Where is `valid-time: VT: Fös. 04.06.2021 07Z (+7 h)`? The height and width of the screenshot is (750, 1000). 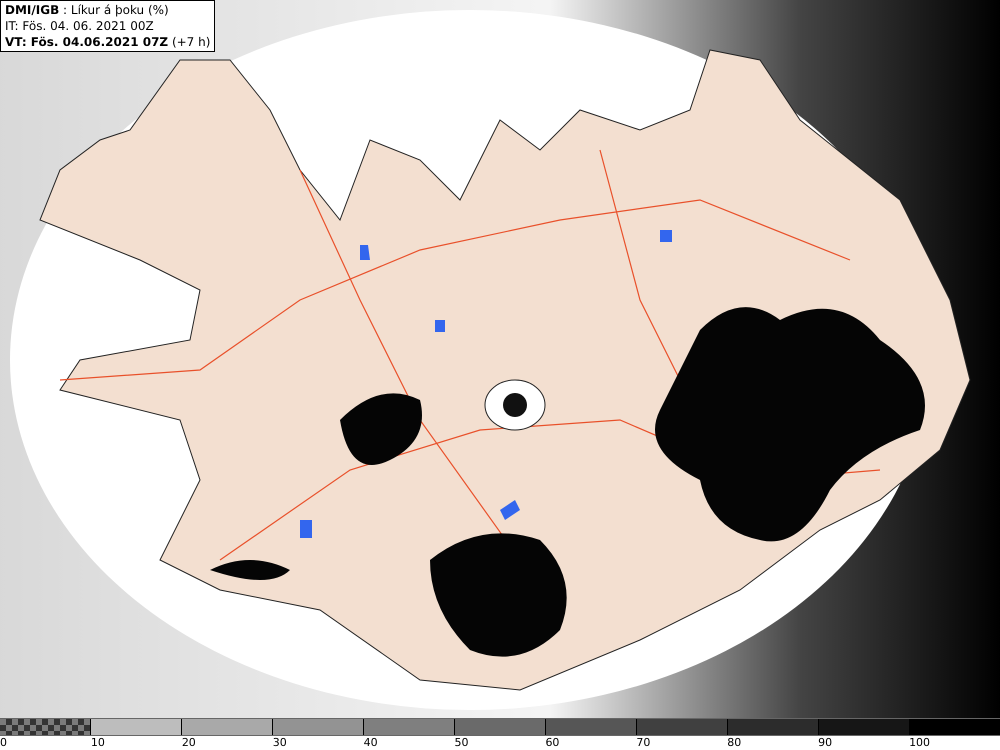 valid-time: VT: Fös. 04.06.2021 07Z (+7 h) is located at coordinates (107, 42).